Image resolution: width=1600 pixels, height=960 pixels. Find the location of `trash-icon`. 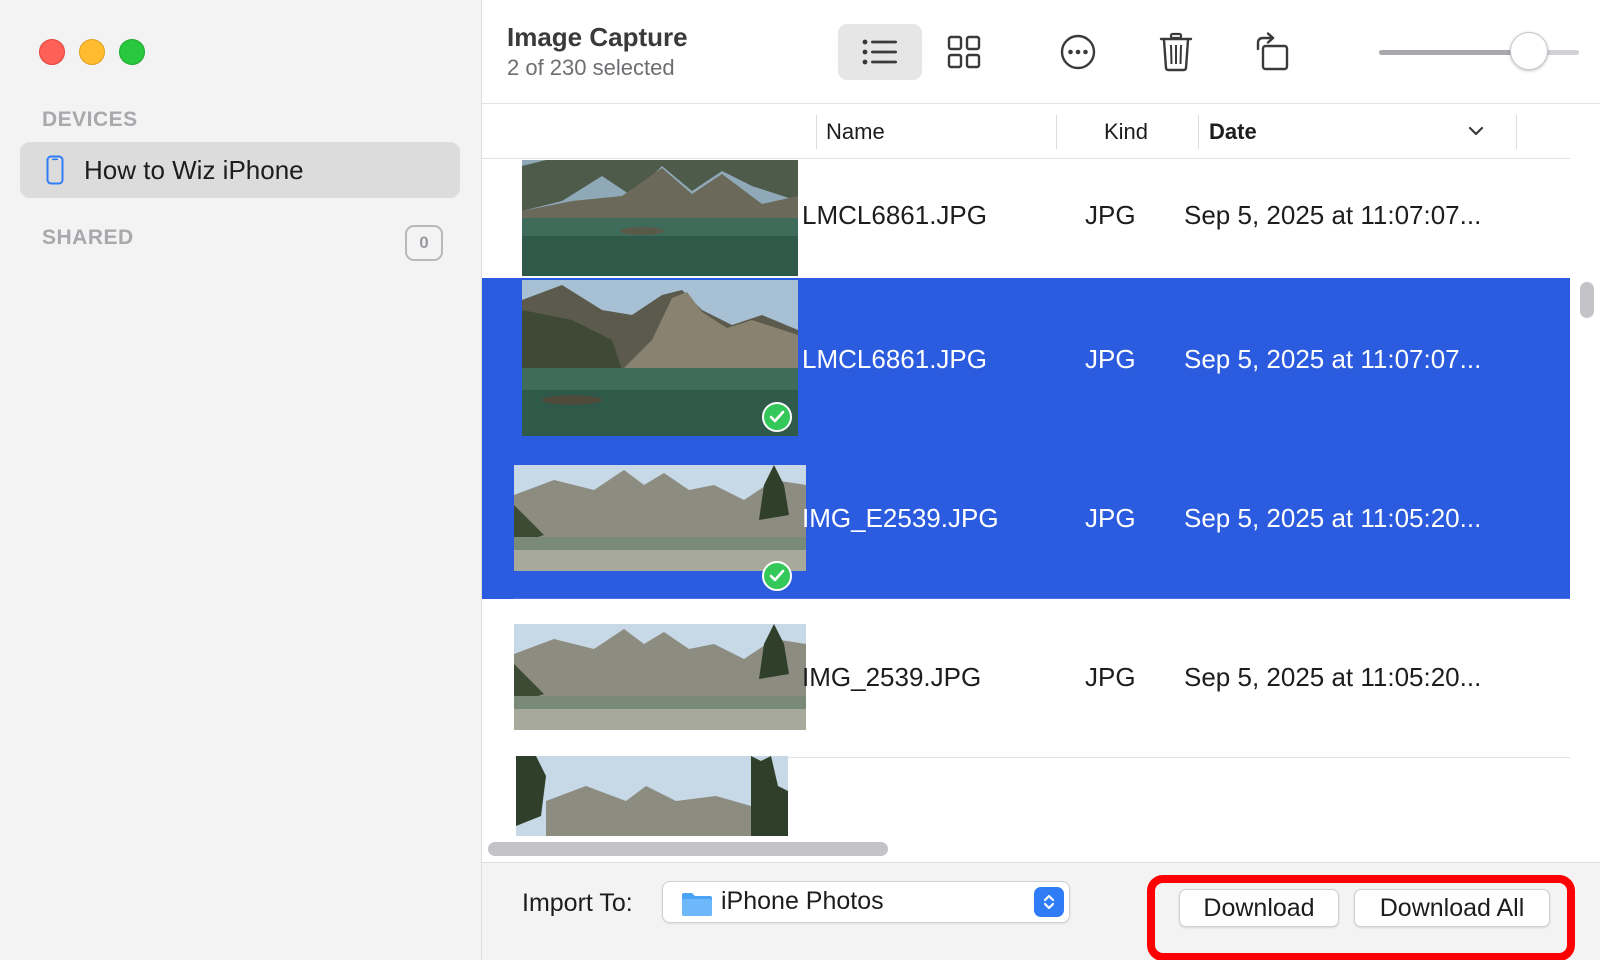

trash-icon is located at coordinates (1176, 52).